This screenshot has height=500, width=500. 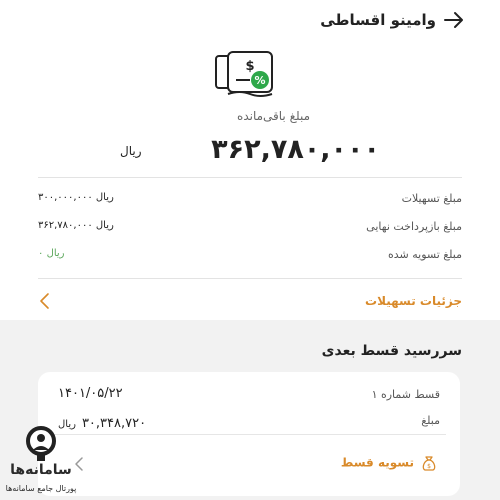 What do you see at coordinates (76, 197) in the screenshot?
I see `summary-value: ۳۰۰,۰۰۰,۰۰۰ ریال` at bounding box center [76, 197].